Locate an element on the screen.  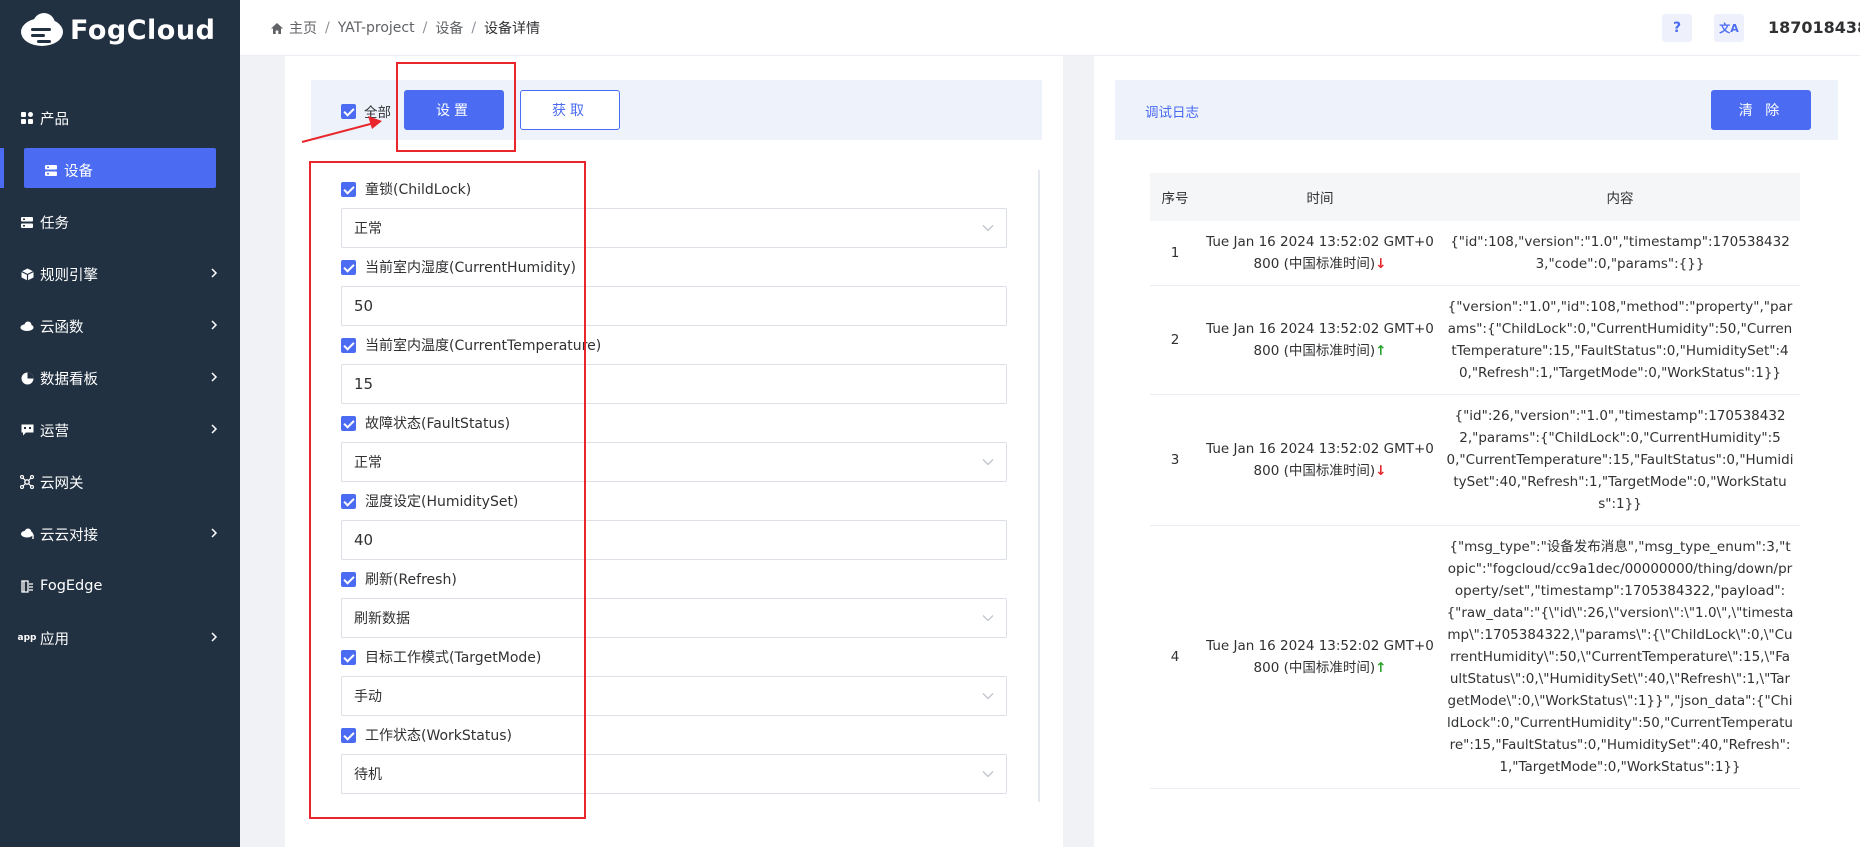
childlock-select: 正常 is located at coordinates (674, 228).